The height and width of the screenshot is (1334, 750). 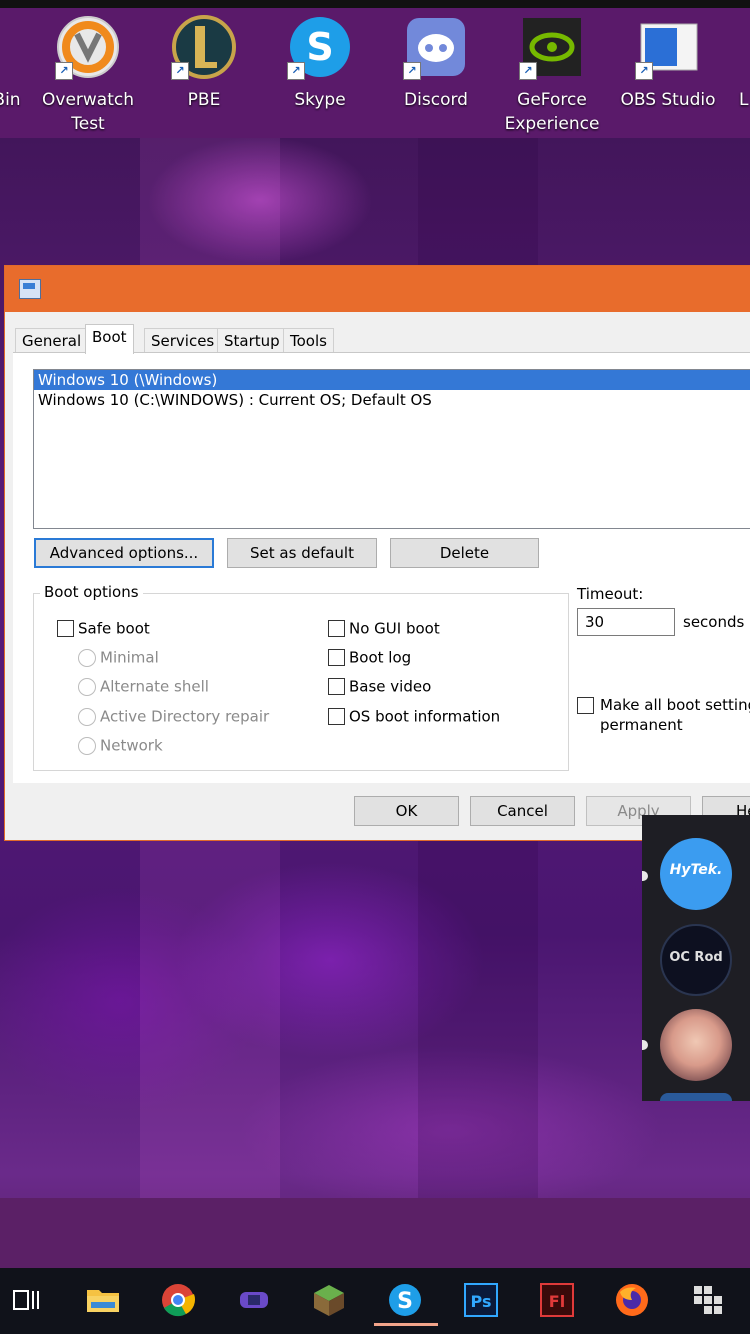 I want to click on user-avatar-partial, so click(x=696, y=1097).